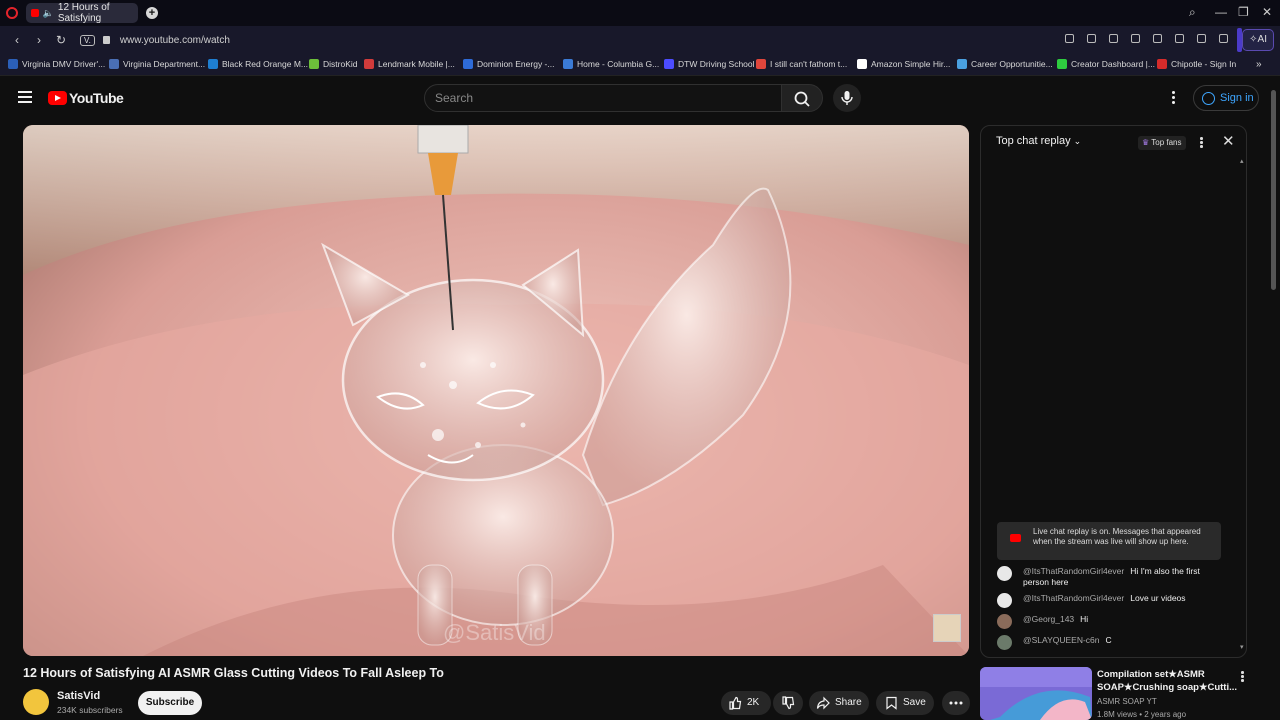  I want to click on subscriber-count: 234K subscribers, so click(90, 710).